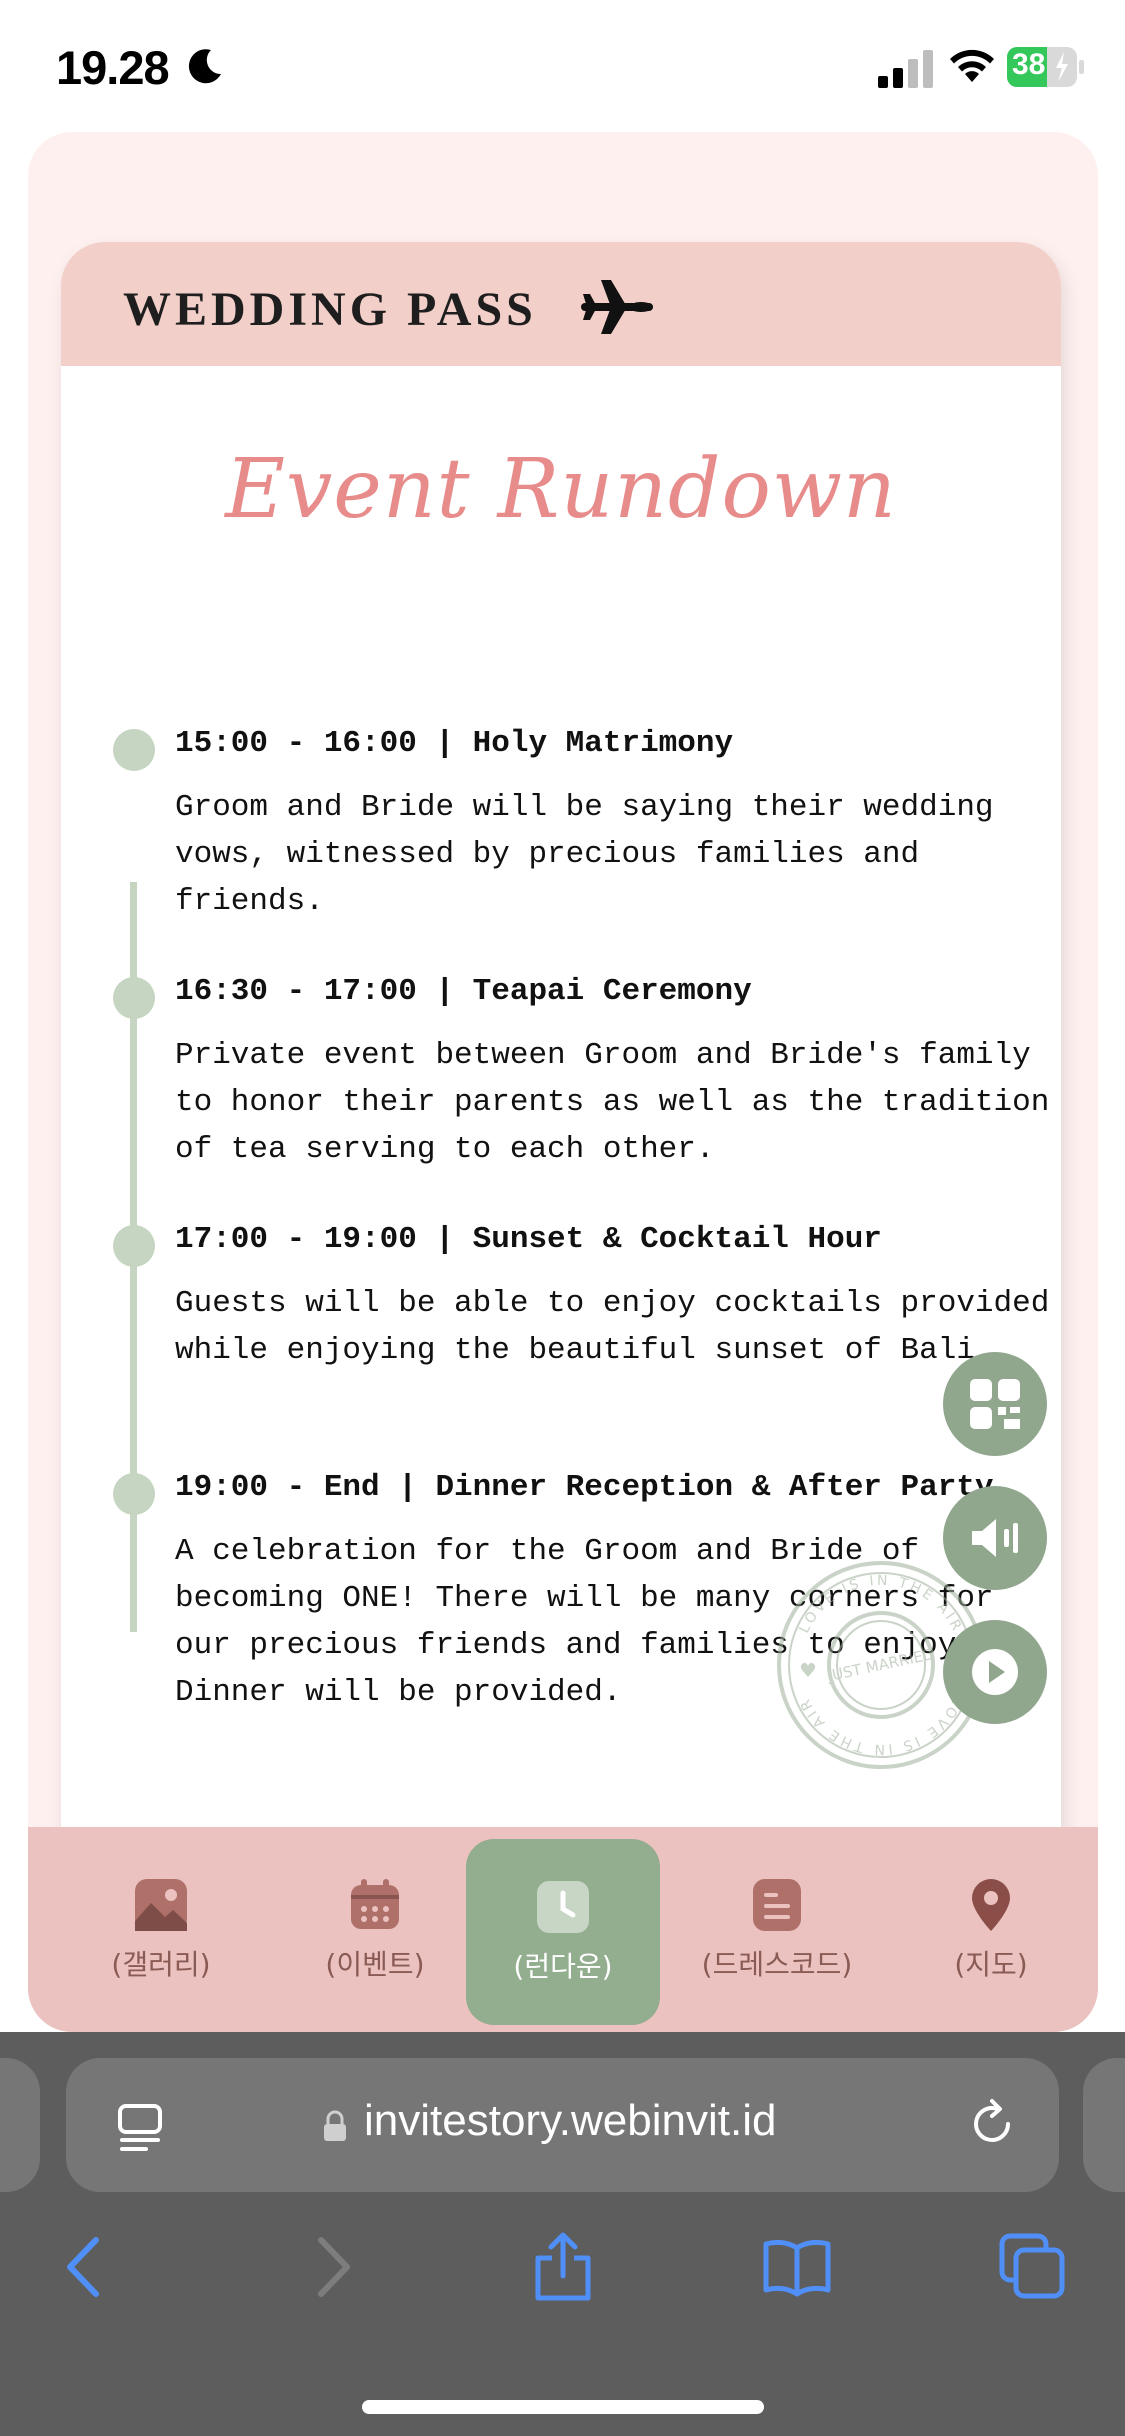  I want to click on speaker-icon, so click(995, 1538).